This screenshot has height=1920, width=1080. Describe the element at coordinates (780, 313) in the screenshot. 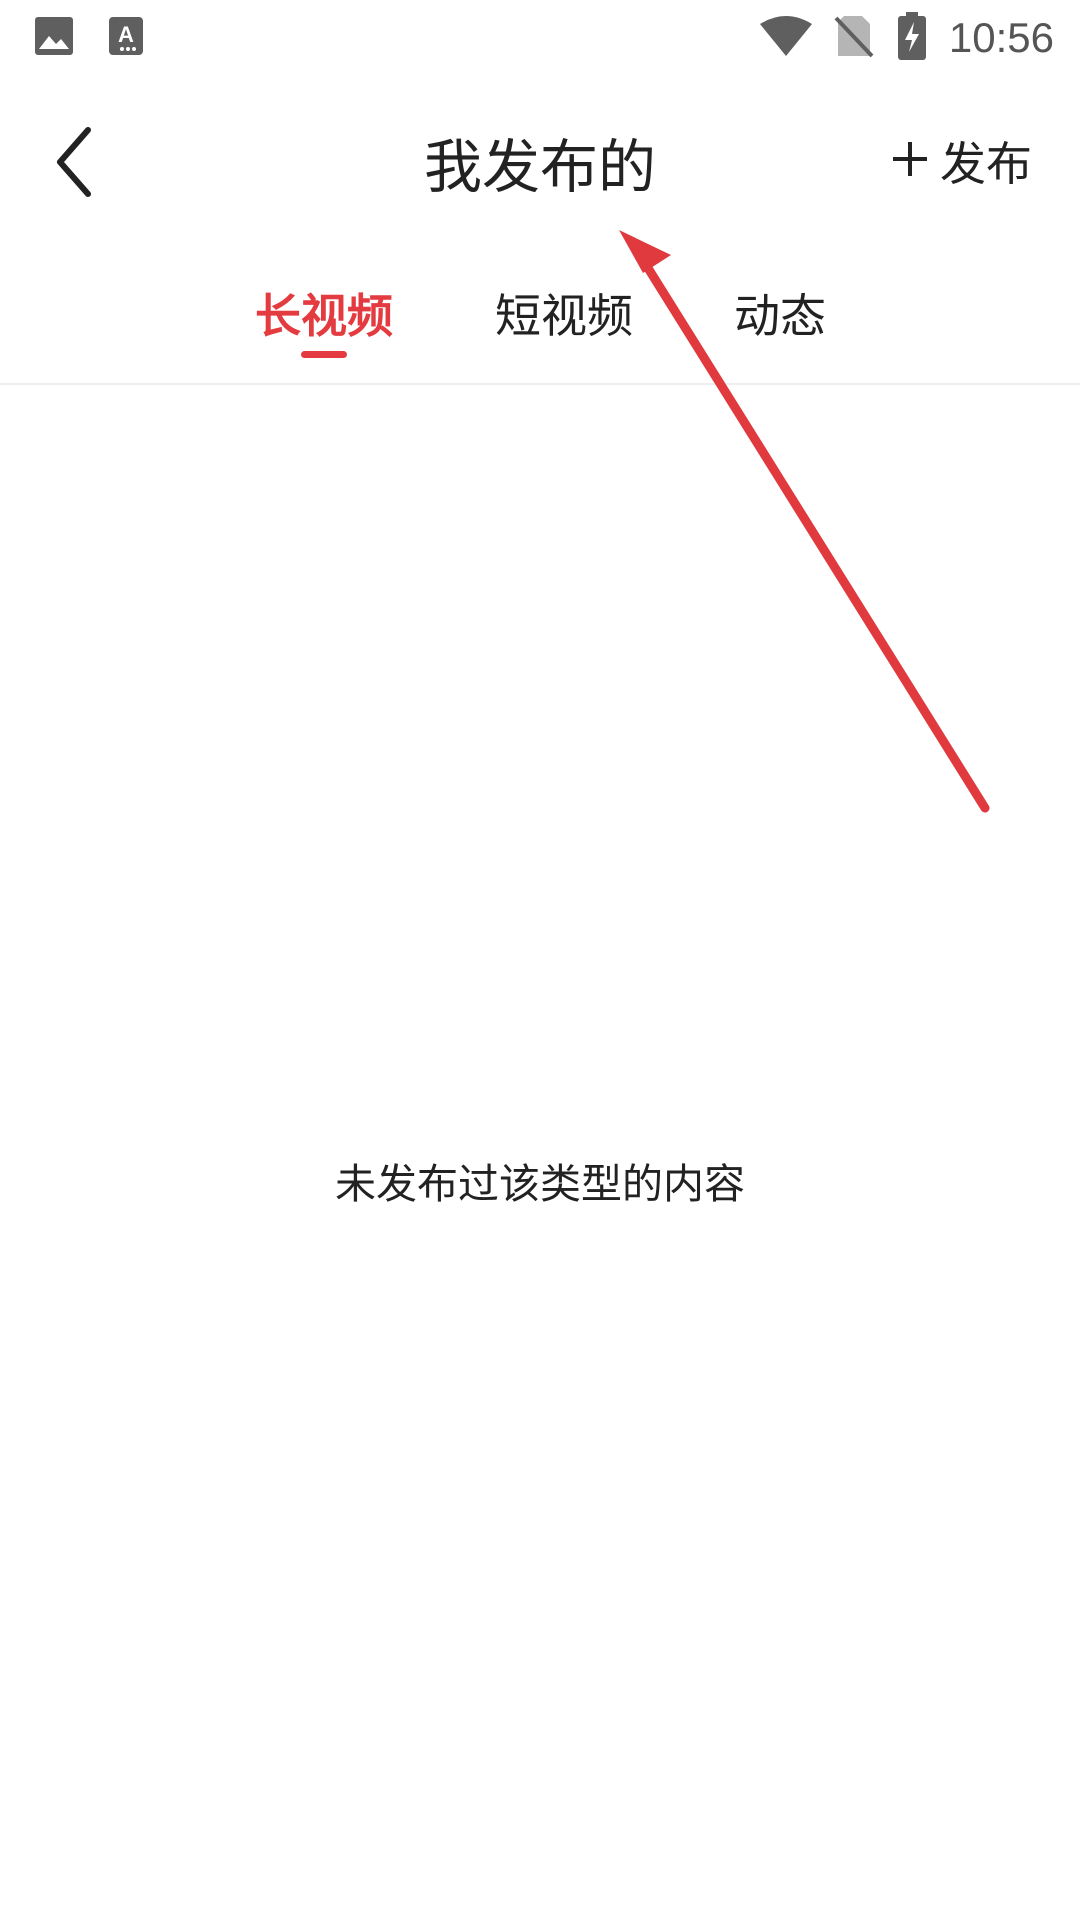

I see `tab-moments: 动态` at that location.